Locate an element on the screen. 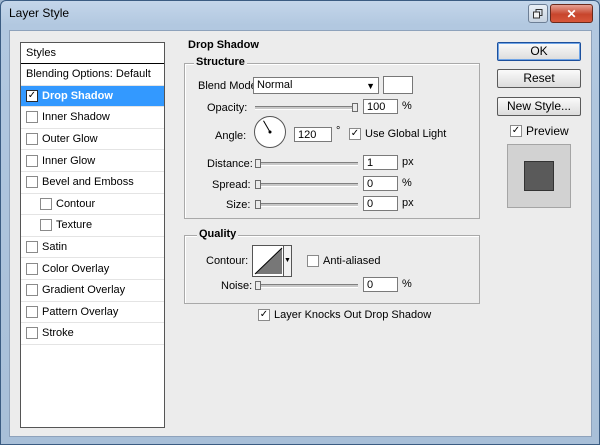 This screenshot has width=600, height=445. angle-field is located at coordinates (313, 134).